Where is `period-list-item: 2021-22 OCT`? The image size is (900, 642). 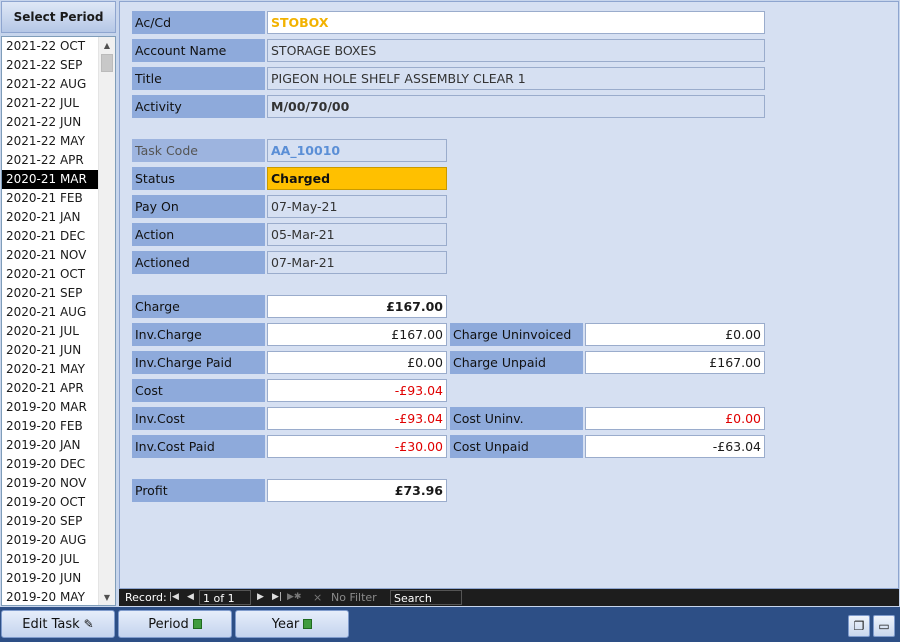 period-list-item: 2021-22 OCT is located at coordinates (50, 46).